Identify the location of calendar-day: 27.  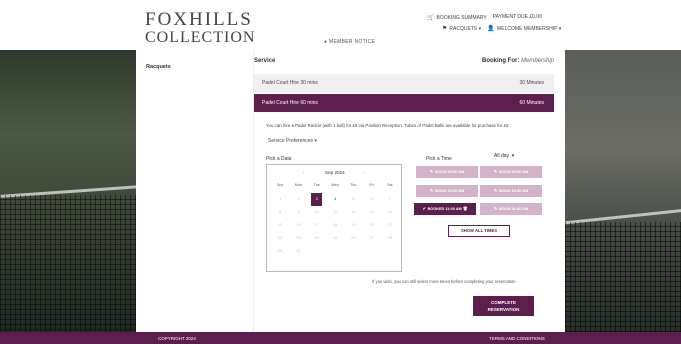
(371, 237).